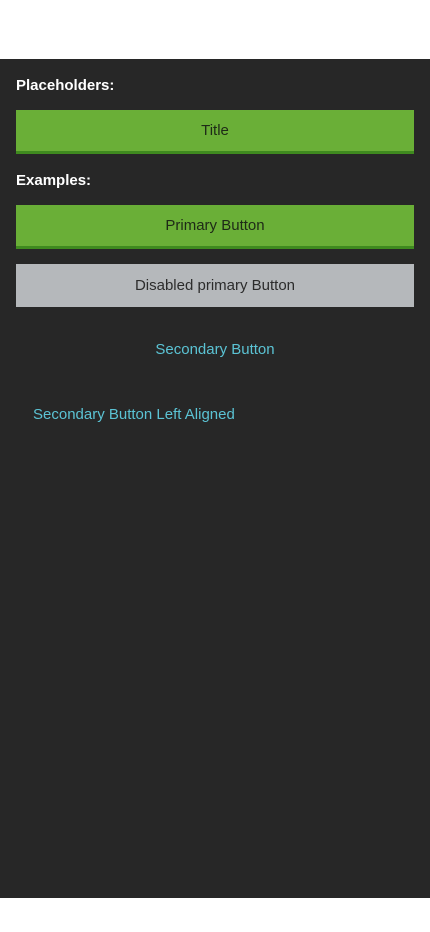 This screenshot has height=932, width=430. What do you see at coordinates (65, 85) in the screenshot?
I see `placeholders-heading: Placeholders:` at bounding box center [65, 85].